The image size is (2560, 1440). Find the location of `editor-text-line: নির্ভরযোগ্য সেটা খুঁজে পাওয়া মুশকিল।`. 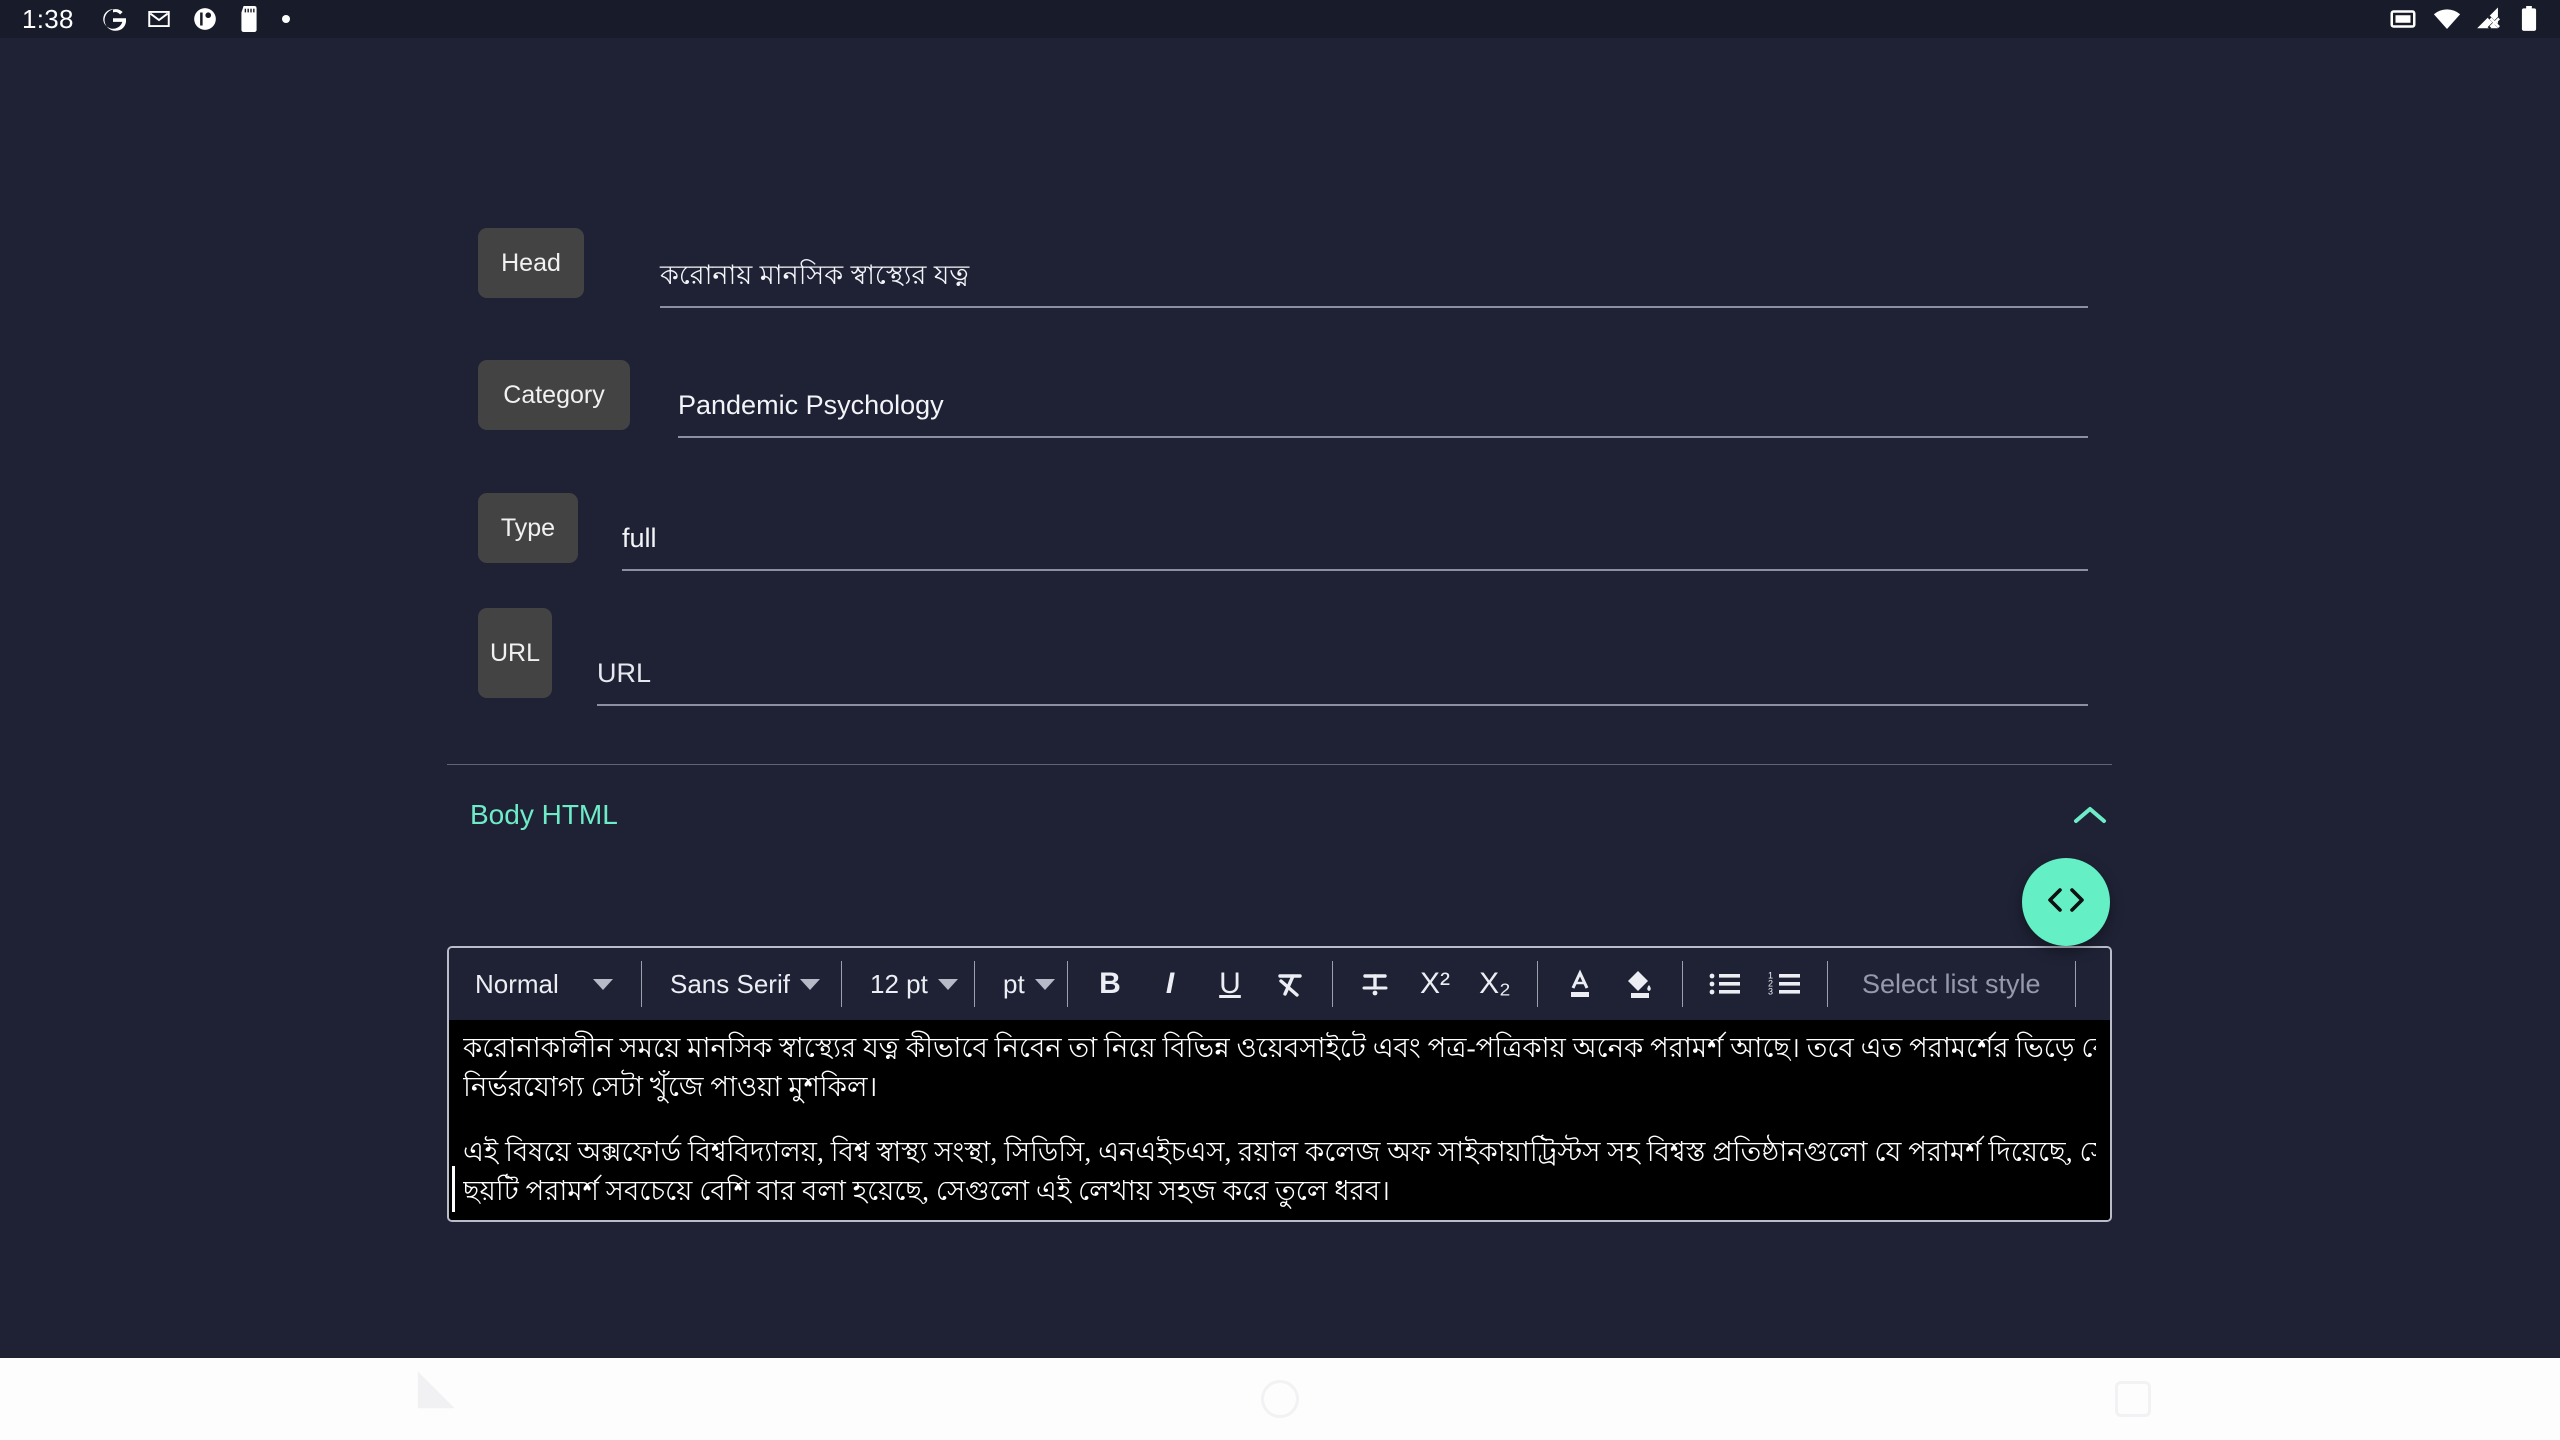

editor-text-line: নির্ভরযোগ্য সেটা খুঁজে পাওয়া মুশকিল। is located at coordinates (670, 1087).